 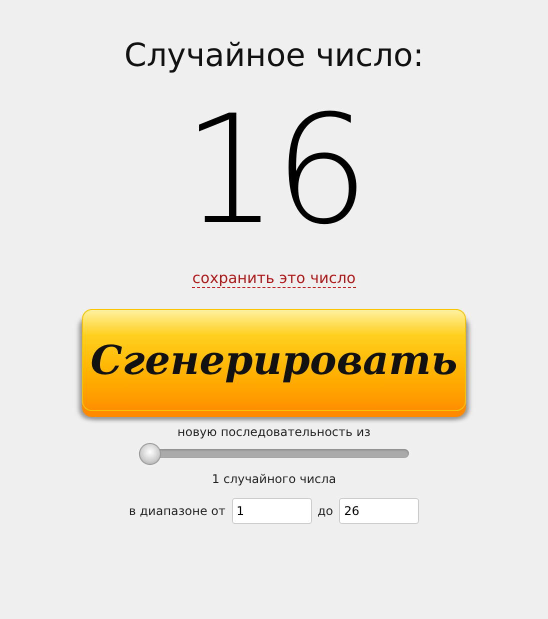 I want to click on range-from-label: в диапазоне от, so click(x=177, y=511).